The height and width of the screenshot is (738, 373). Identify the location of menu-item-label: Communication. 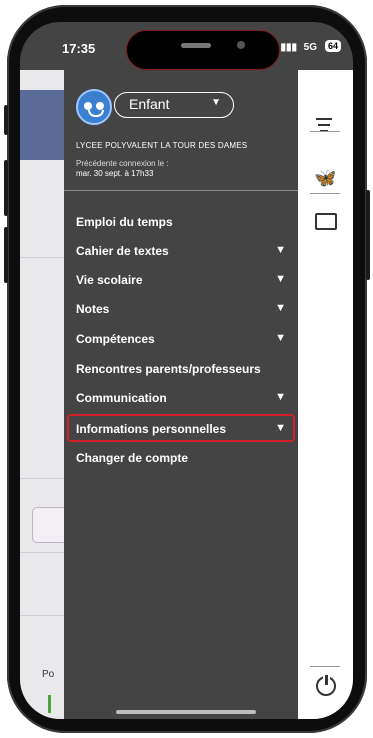
(121, 398).